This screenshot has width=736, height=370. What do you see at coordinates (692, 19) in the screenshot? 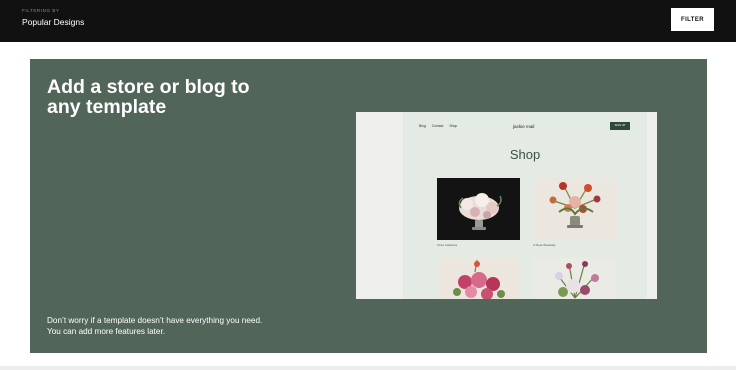
I see `filter-button: FILTER` at bounding box center [692, 19].